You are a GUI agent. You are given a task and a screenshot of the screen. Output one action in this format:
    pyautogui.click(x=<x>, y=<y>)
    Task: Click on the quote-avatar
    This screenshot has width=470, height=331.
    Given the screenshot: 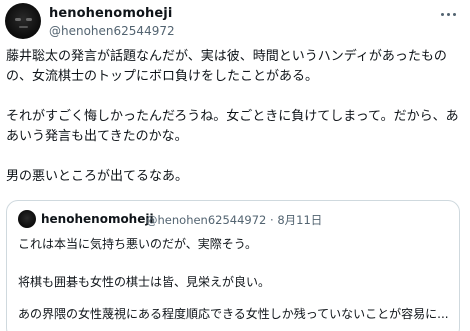 What is the action you would take?
    pyautogui.click(x=27, y=219)
    